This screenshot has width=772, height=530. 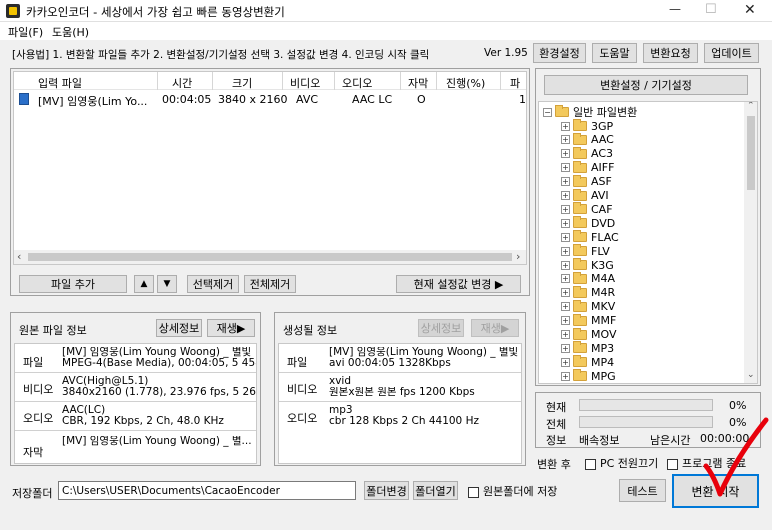 What do you see at coordinates (621, 463) in the screenshot?
I see `pc-off-option: PC 전원끄기` at bounding box center [621, 463].